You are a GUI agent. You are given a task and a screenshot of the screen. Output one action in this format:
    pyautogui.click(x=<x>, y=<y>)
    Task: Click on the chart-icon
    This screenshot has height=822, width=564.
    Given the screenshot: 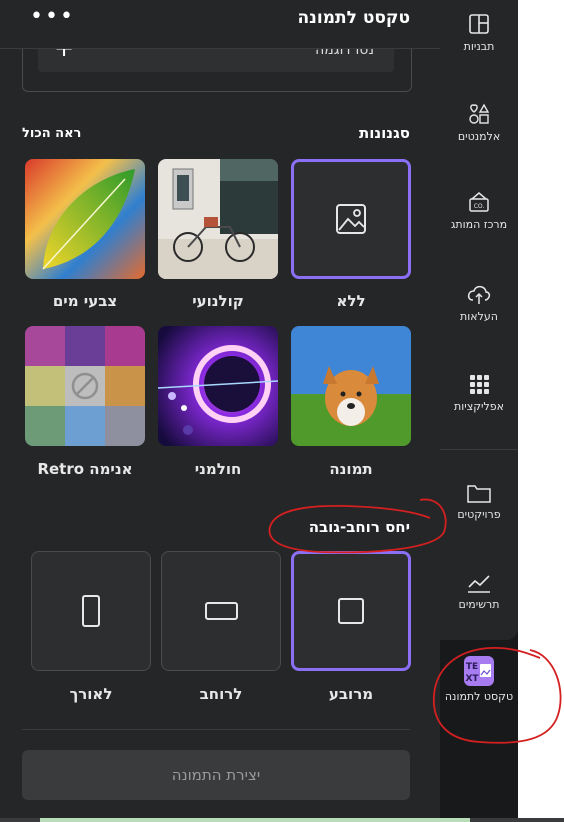 What is the action you would take?
    pyautogui.click(x=479, y=584)
    